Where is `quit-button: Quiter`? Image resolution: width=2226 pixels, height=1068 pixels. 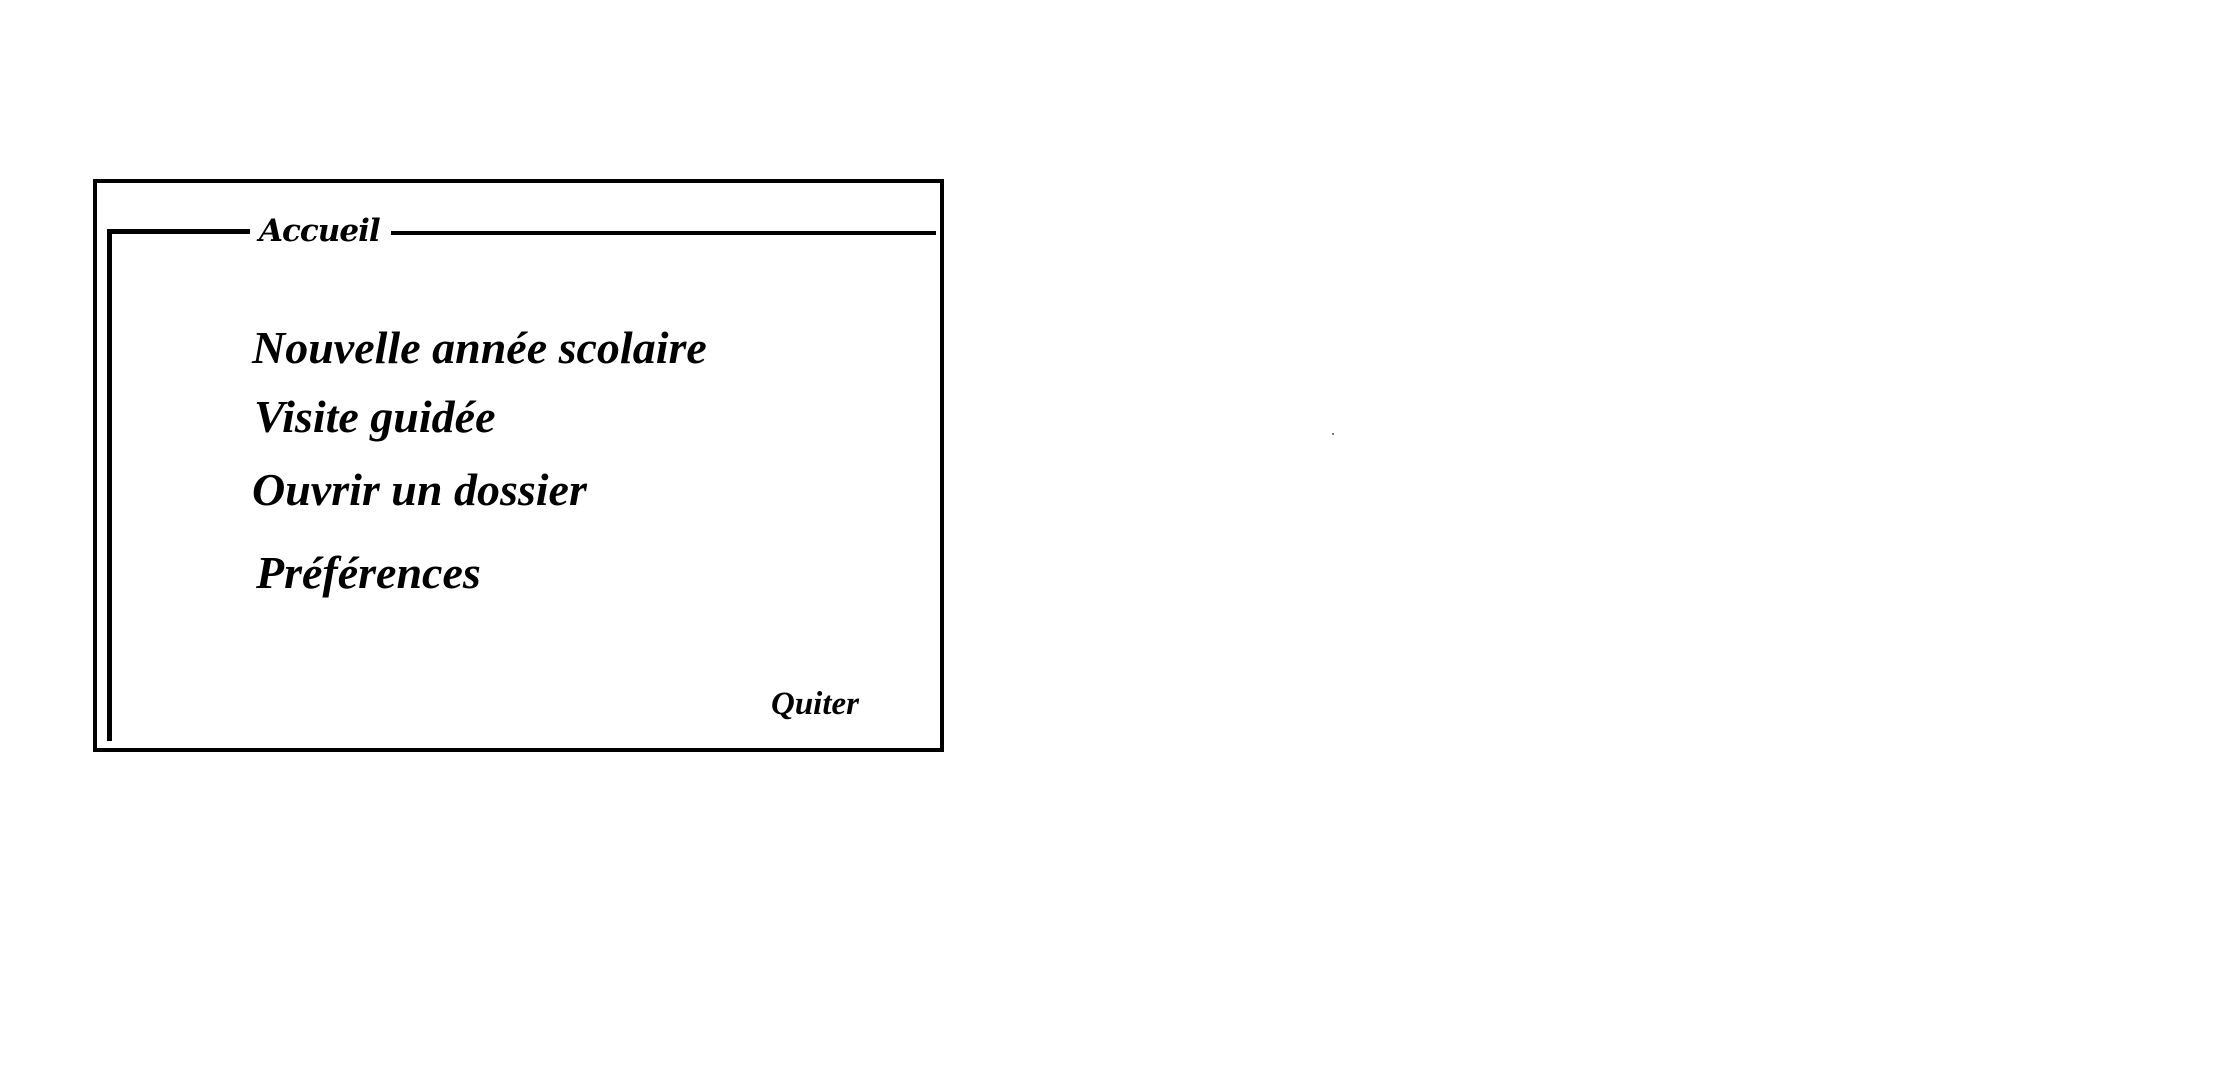
quit-button: Quiter is located at coordinates (815, 704).